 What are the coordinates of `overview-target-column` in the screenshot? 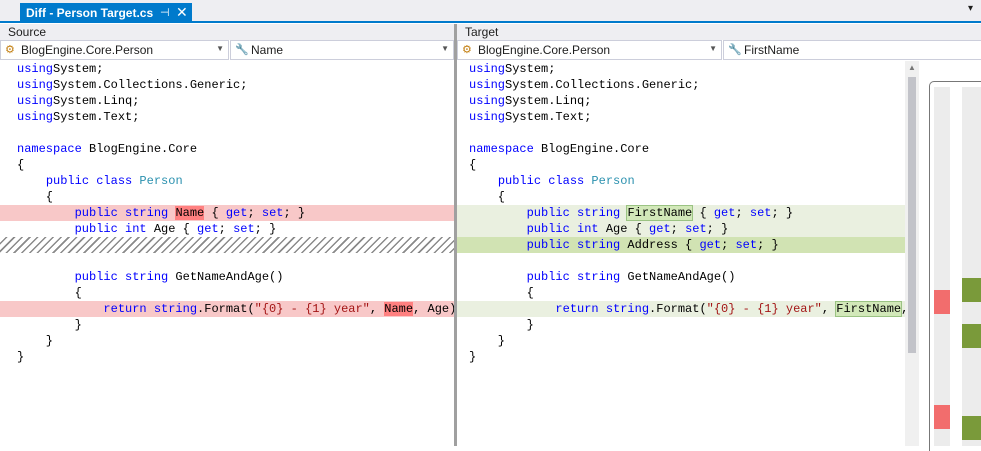 It's located at (971, 266).